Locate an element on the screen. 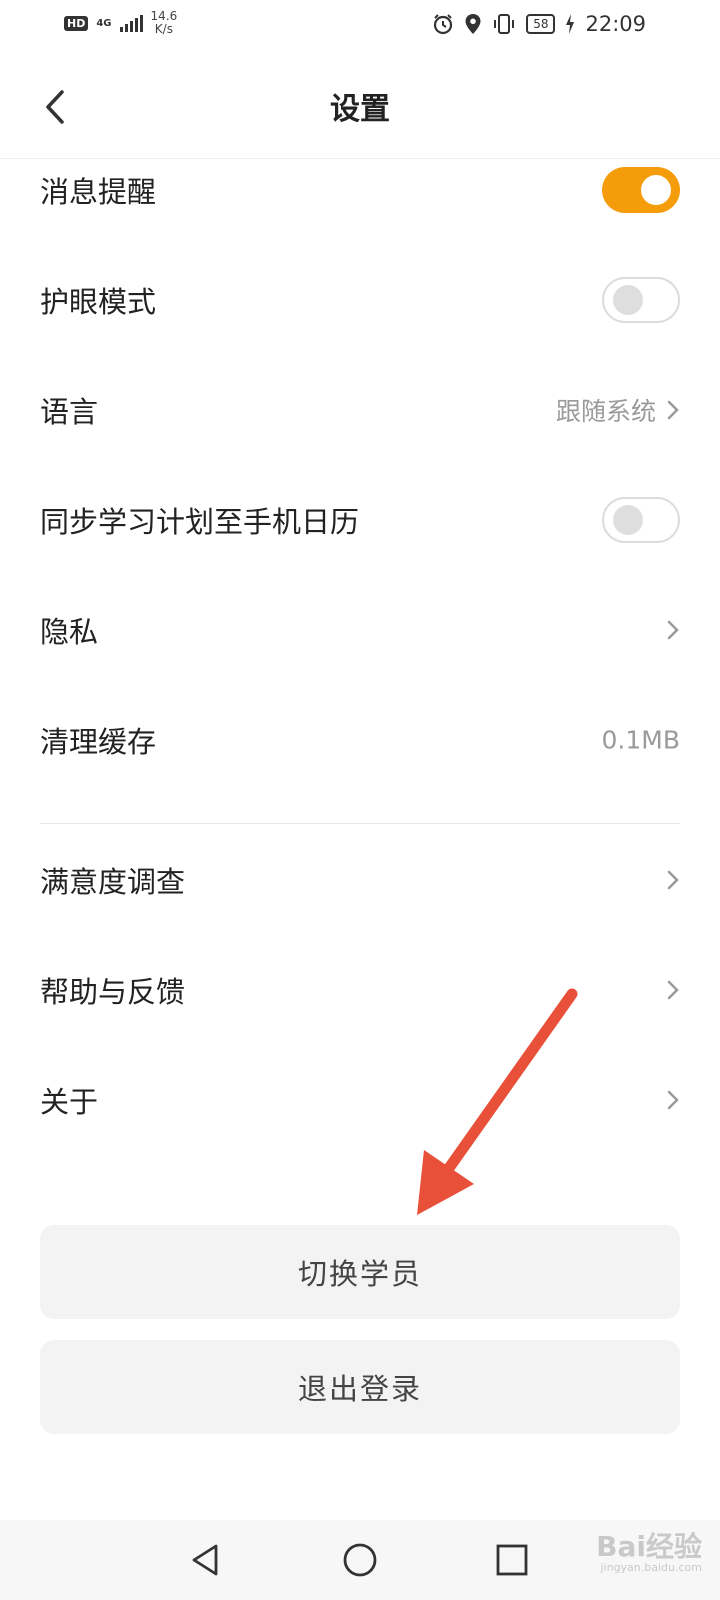 The height and width of the screenshot is (1600, 720). status-left: HD 4G 14.6 K/s is located at coordinates (120, 23).